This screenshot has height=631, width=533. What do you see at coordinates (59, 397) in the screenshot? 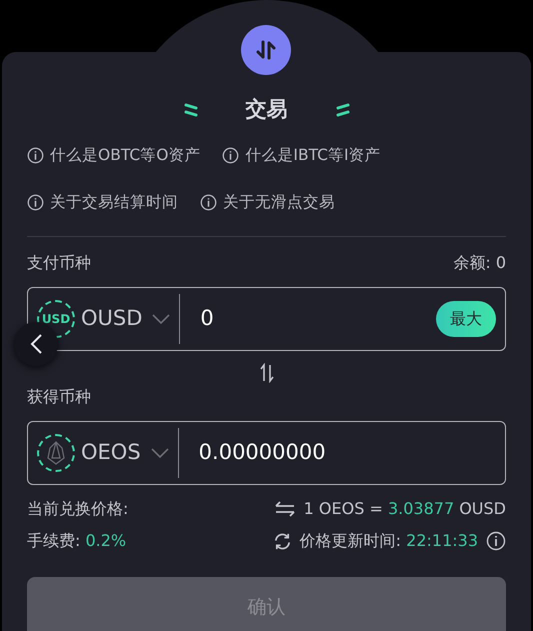
I see `receive-label: 获得币种` at bounding box center [59, 397].